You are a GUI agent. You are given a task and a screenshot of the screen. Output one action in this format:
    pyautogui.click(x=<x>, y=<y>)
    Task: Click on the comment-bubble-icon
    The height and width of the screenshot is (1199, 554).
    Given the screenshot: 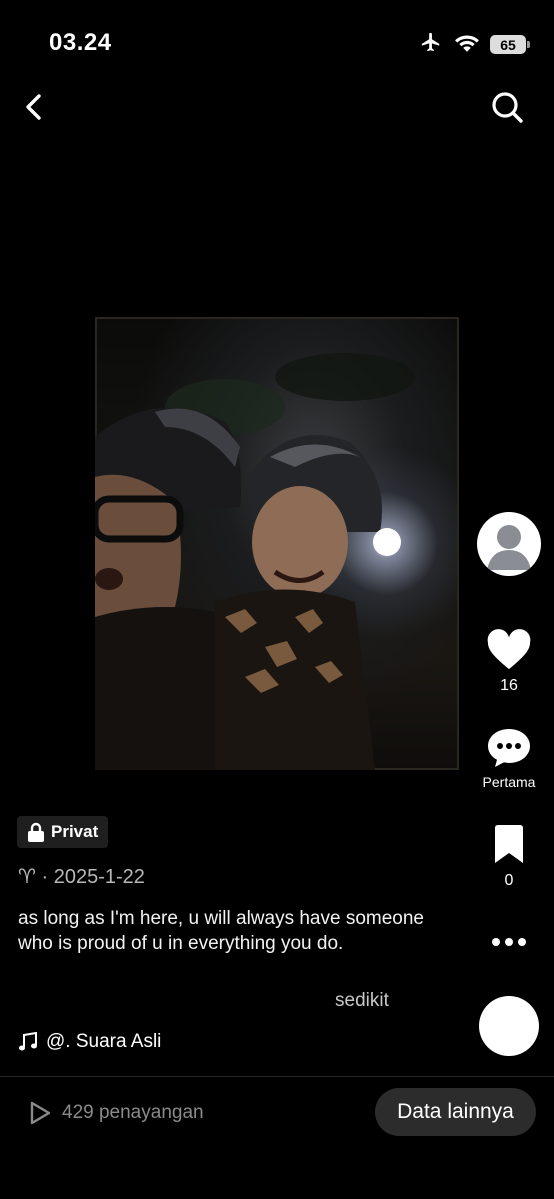 What is the action you would take?
    pyautogui.click(x=509, y=748)
    